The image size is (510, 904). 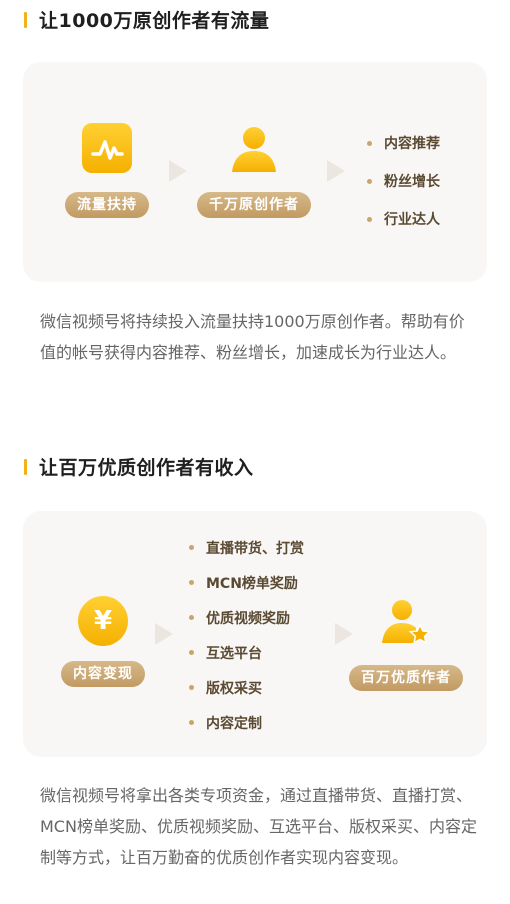 I want to click on quality-creators-label: 百万优质作者, so click(x=406, y=678).